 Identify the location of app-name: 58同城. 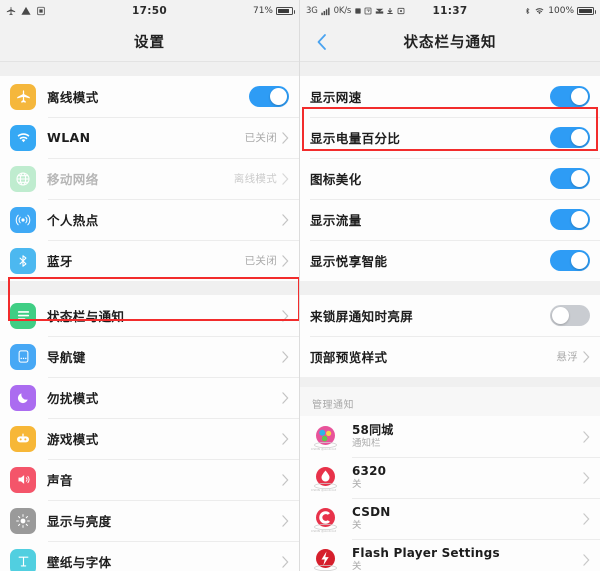
(373, 430).